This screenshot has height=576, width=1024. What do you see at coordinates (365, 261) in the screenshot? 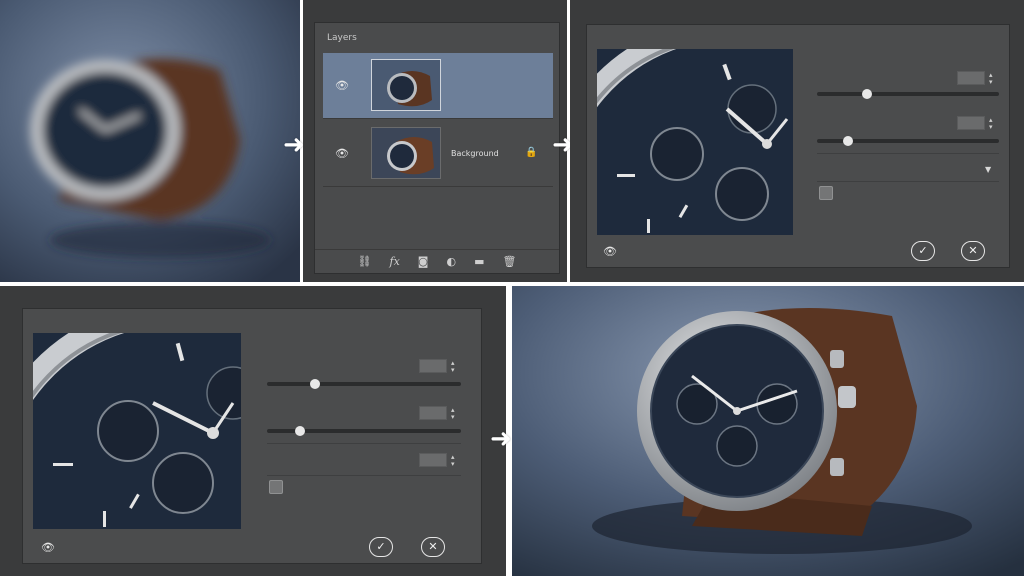
I see `link-icon: ⛓` at bounding box center [365, 261].